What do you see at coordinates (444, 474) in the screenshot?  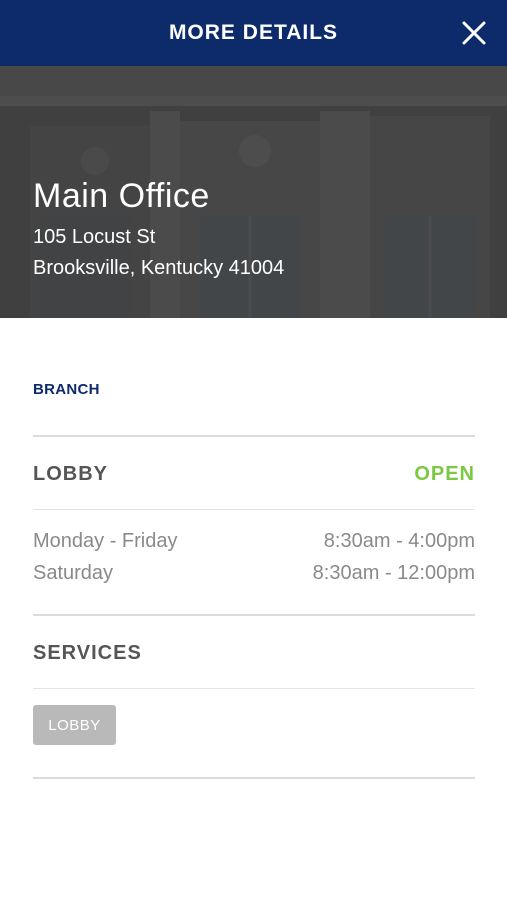 I see `lobby-status-badge: OPEN` at bounding box center [444, 474].